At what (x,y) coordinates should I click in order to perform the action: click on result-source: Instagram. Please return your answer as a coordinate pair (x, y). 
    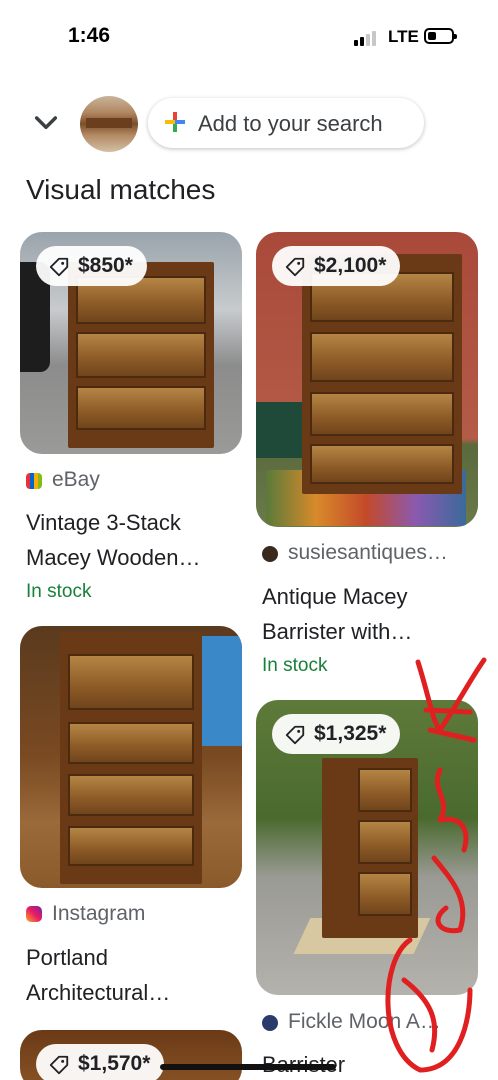
    Looking at the image, I should click on (99, 913).